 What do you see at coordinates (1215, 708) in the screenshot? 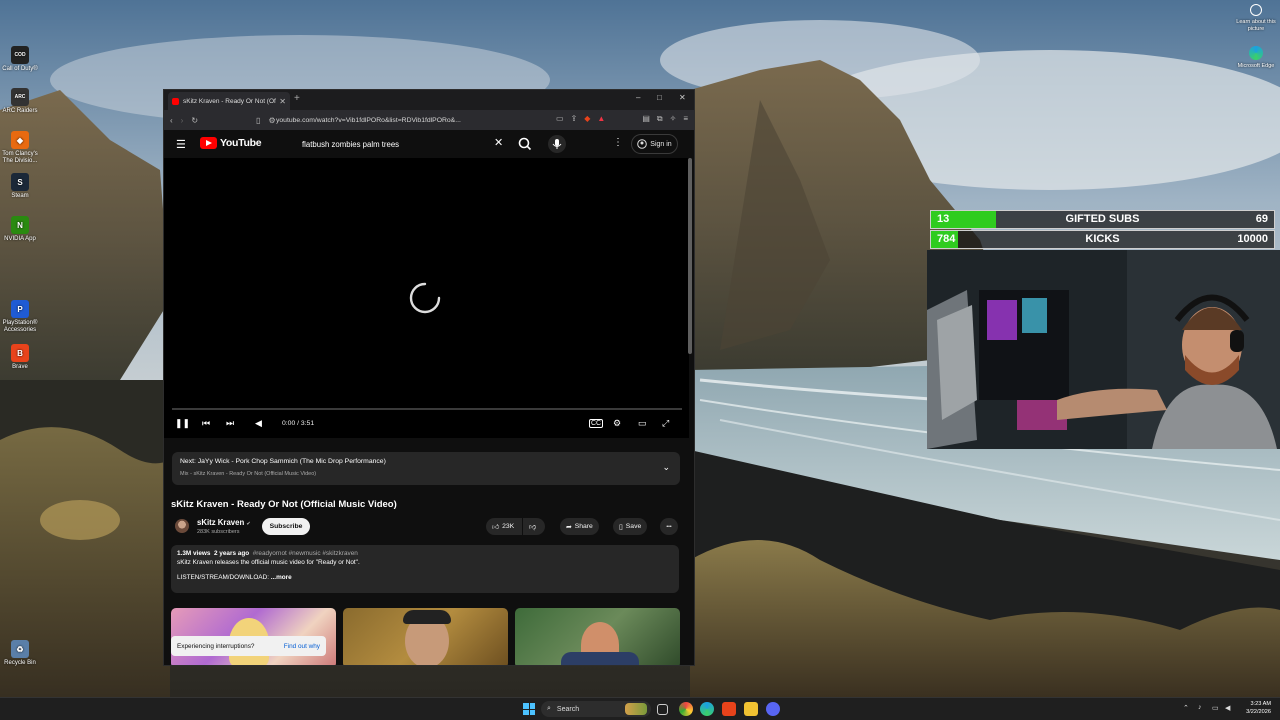
I see `network-icon: ▭` at bounding box center [1215, 708].